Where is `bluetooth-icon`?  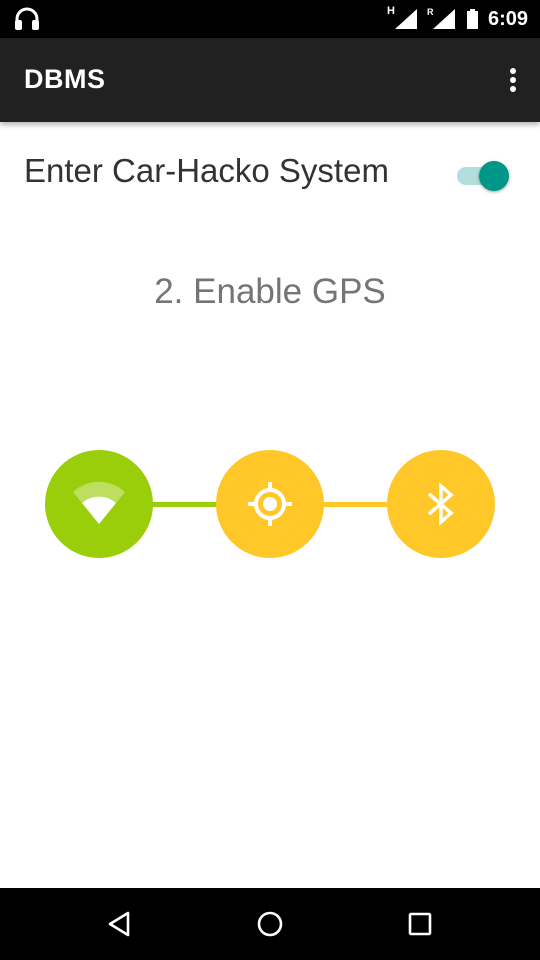
bluetooth-icon is located at coordinates (440, 504).